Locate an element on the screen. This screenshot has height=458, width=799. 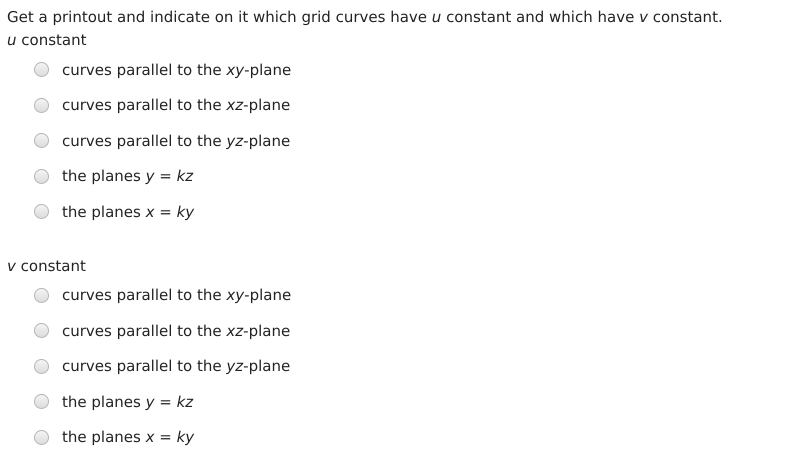
group-label: v constant is located at coordinates (47, 266).